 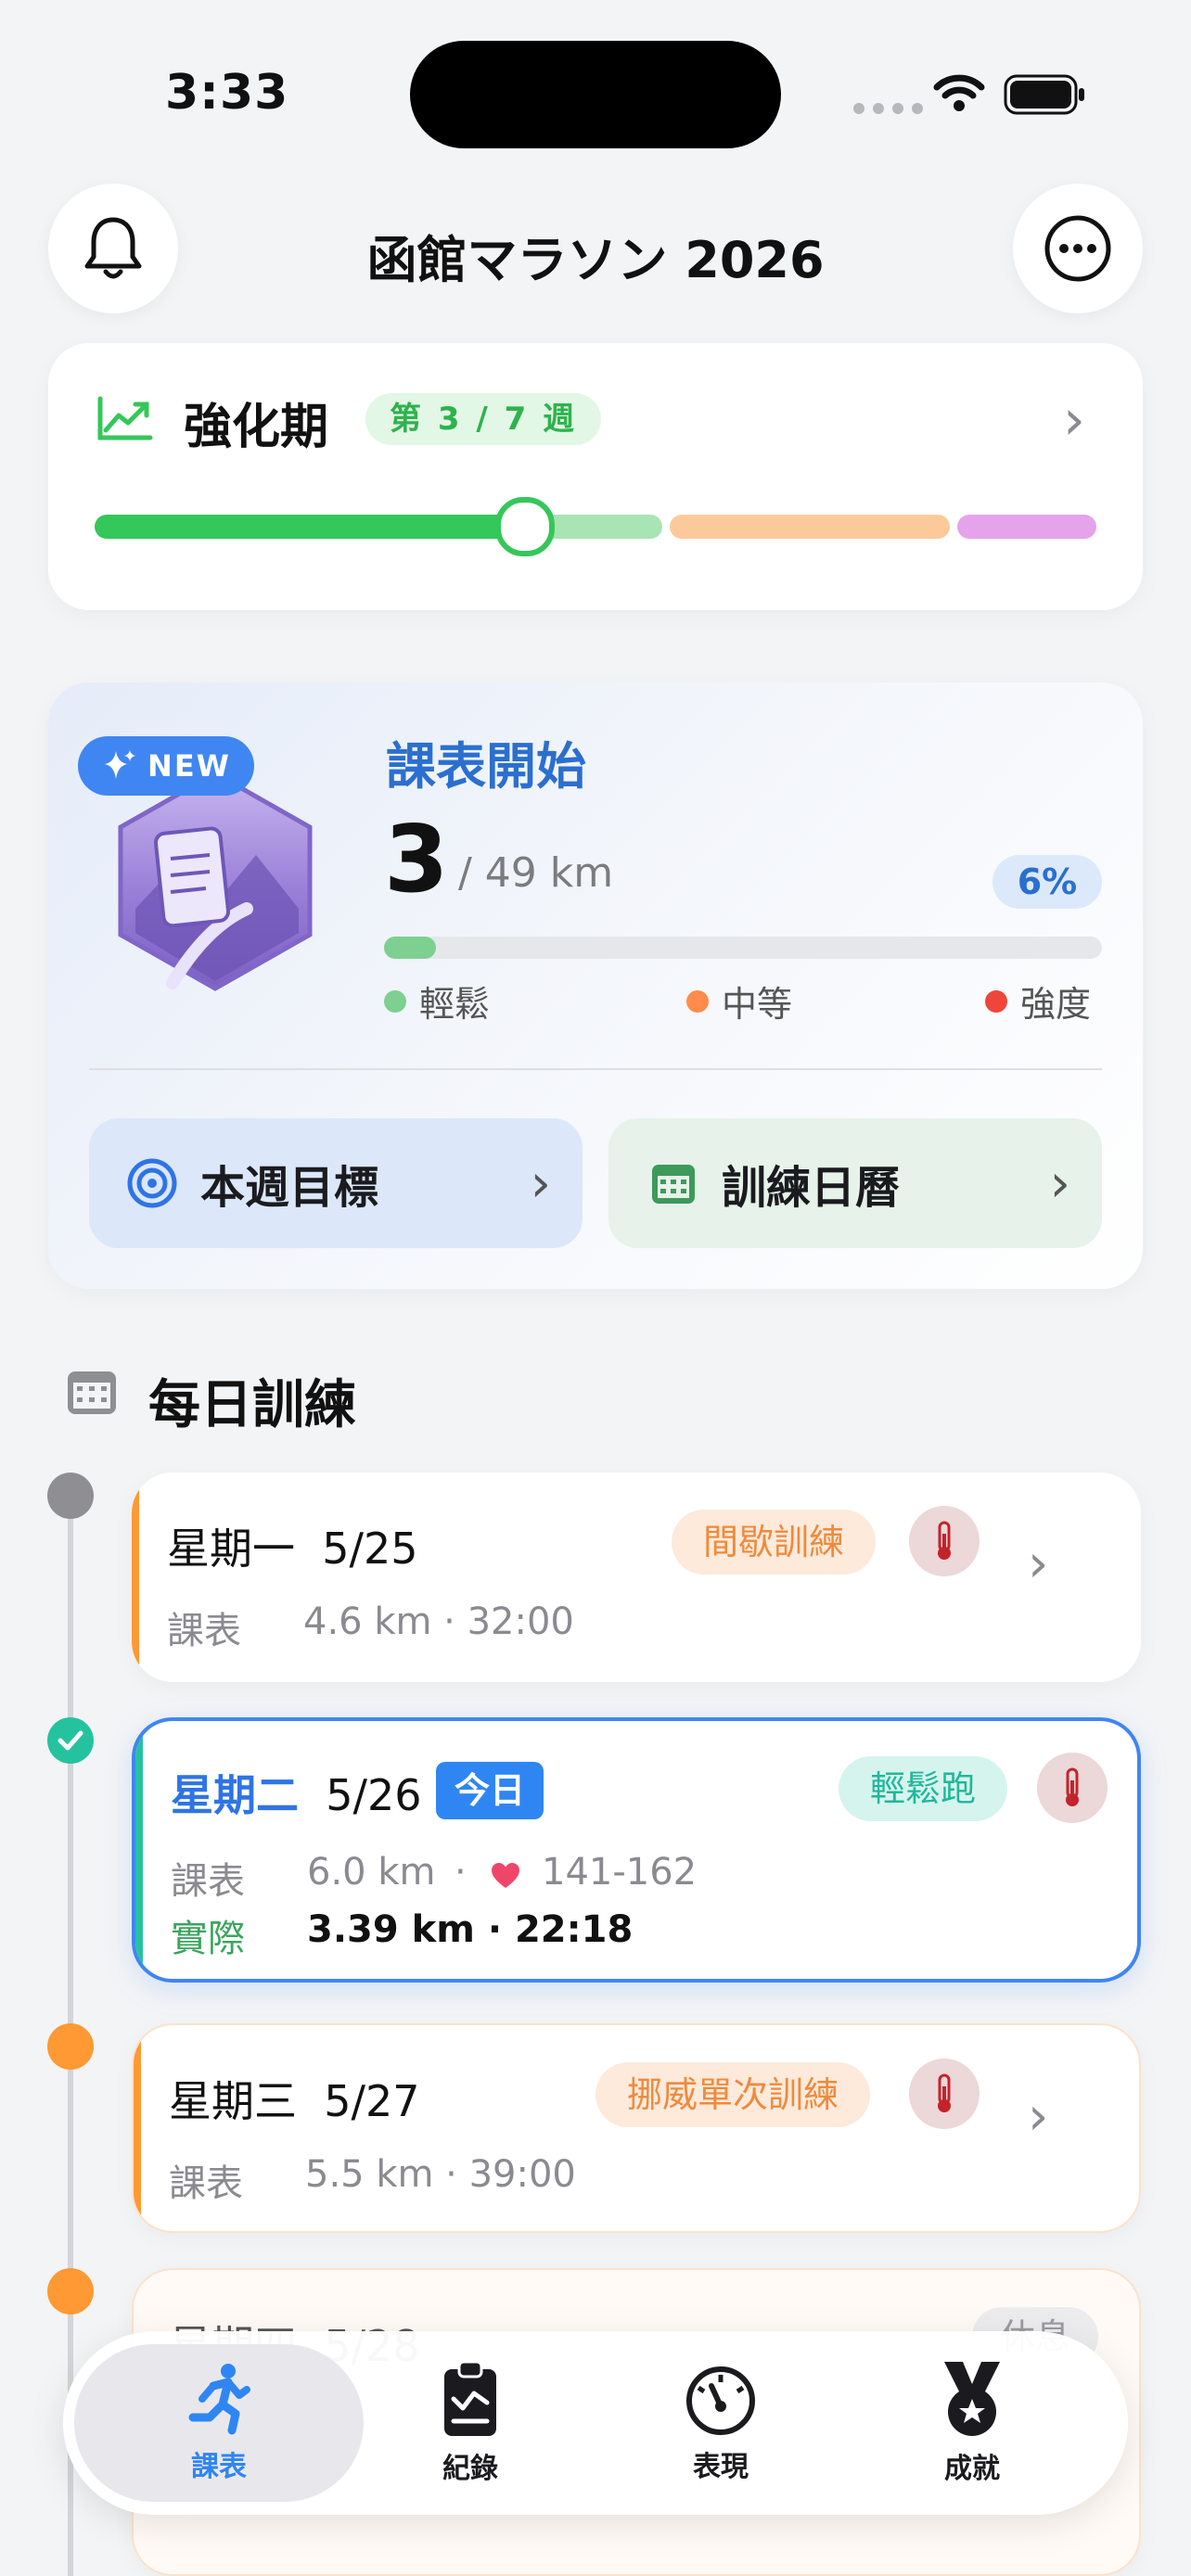 I want to click on legend-hard-dot, so click(x=996, y=1001).